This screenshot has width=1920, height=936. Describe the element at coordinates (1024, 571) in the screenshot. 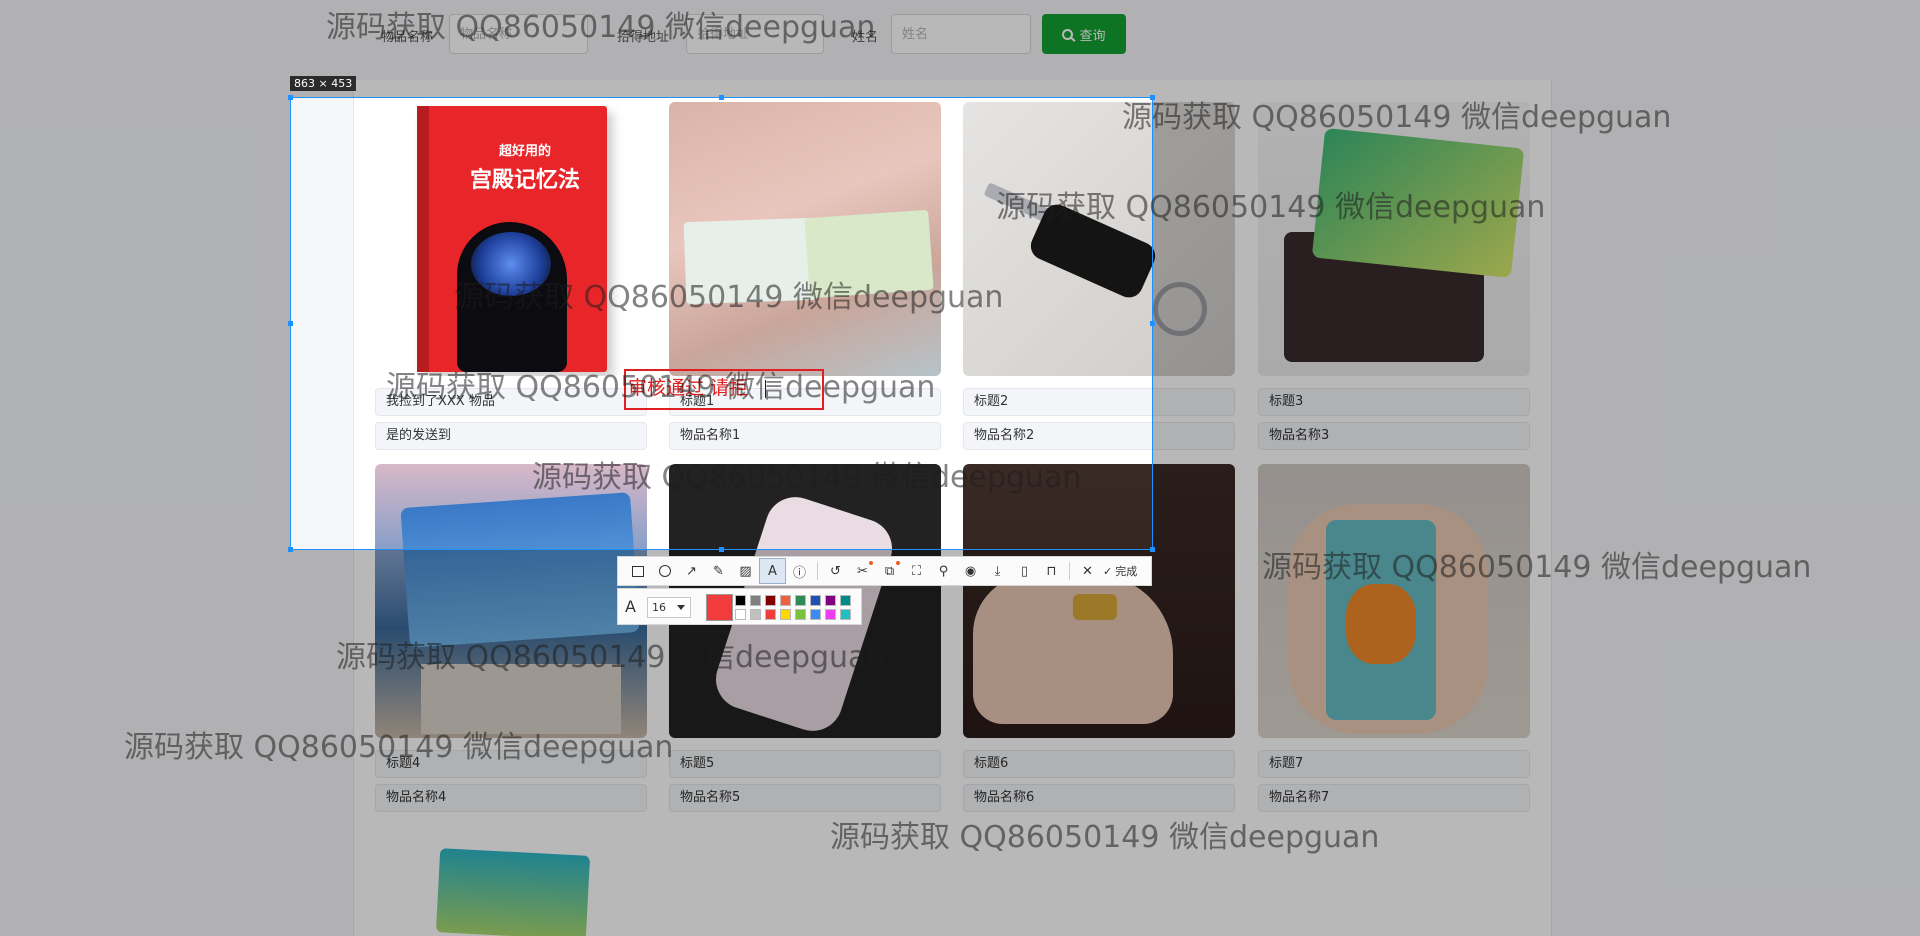

I see `phone-icon: ▯` at that location.